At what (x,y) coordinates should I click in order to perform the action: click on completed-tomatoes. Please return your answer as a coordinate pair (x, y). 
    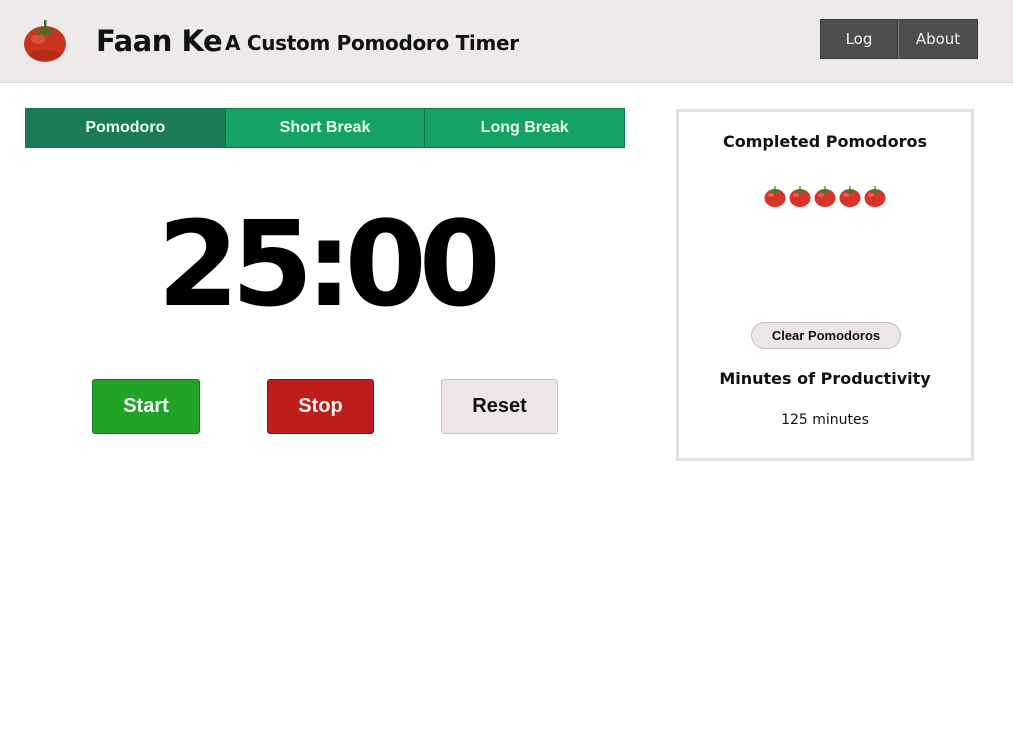
    Looking at the image, I should click on (825, 196).